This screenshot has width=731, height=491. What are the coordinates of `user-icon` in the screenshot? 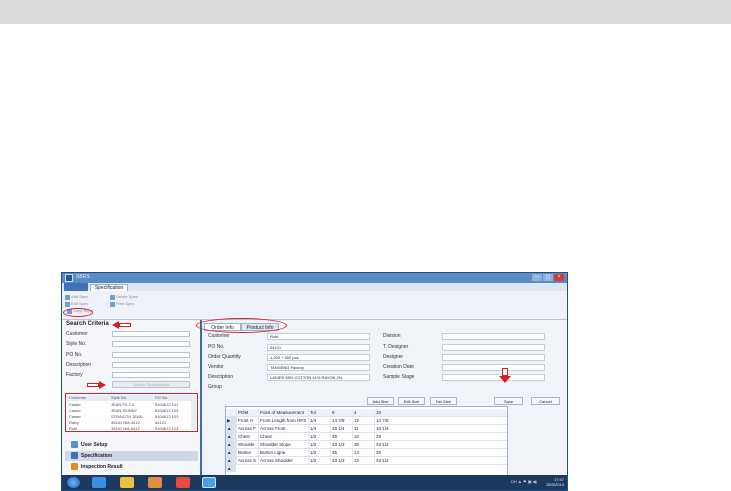 It's located at (74, 445).